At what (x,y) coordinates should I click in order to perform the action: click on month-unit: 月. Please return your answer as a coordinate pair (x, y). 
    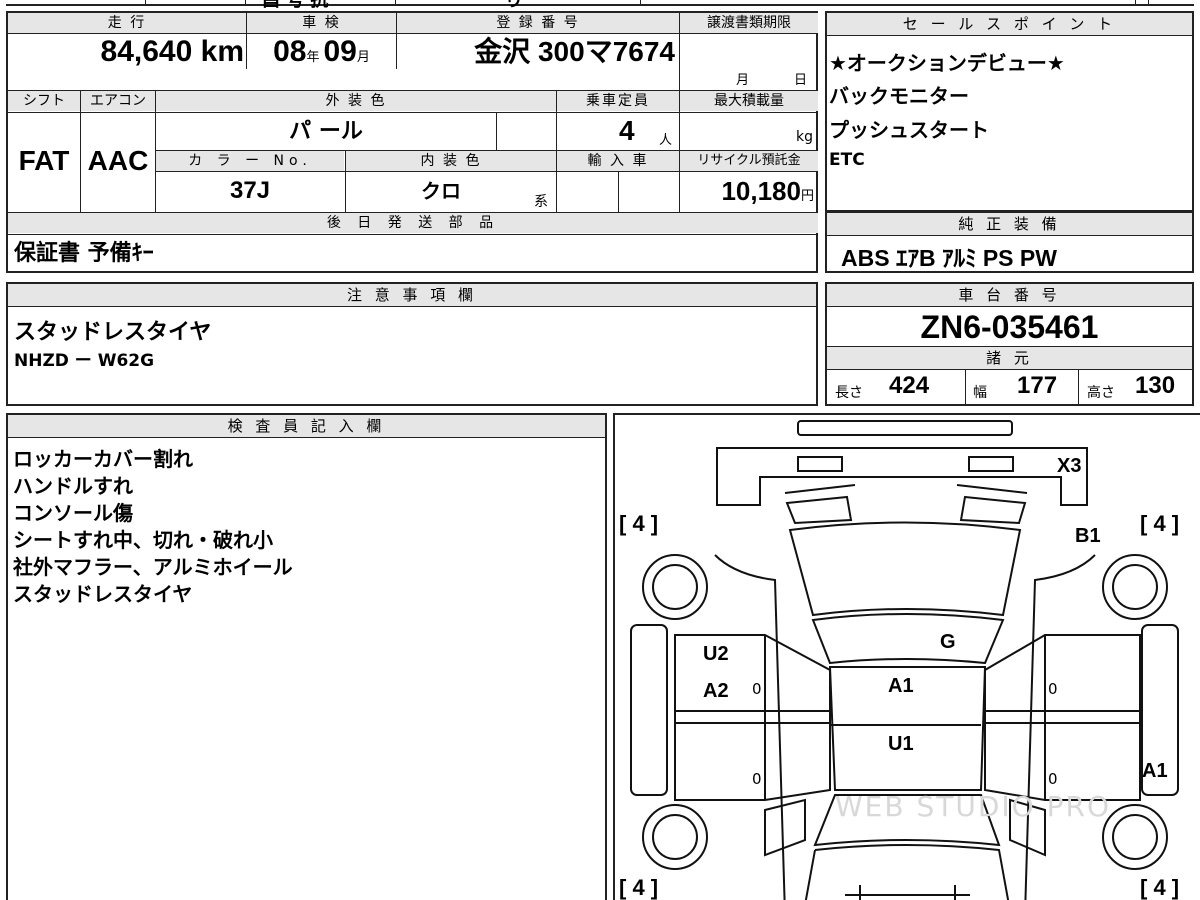
    Looking at the image, I should click on (363, 57).